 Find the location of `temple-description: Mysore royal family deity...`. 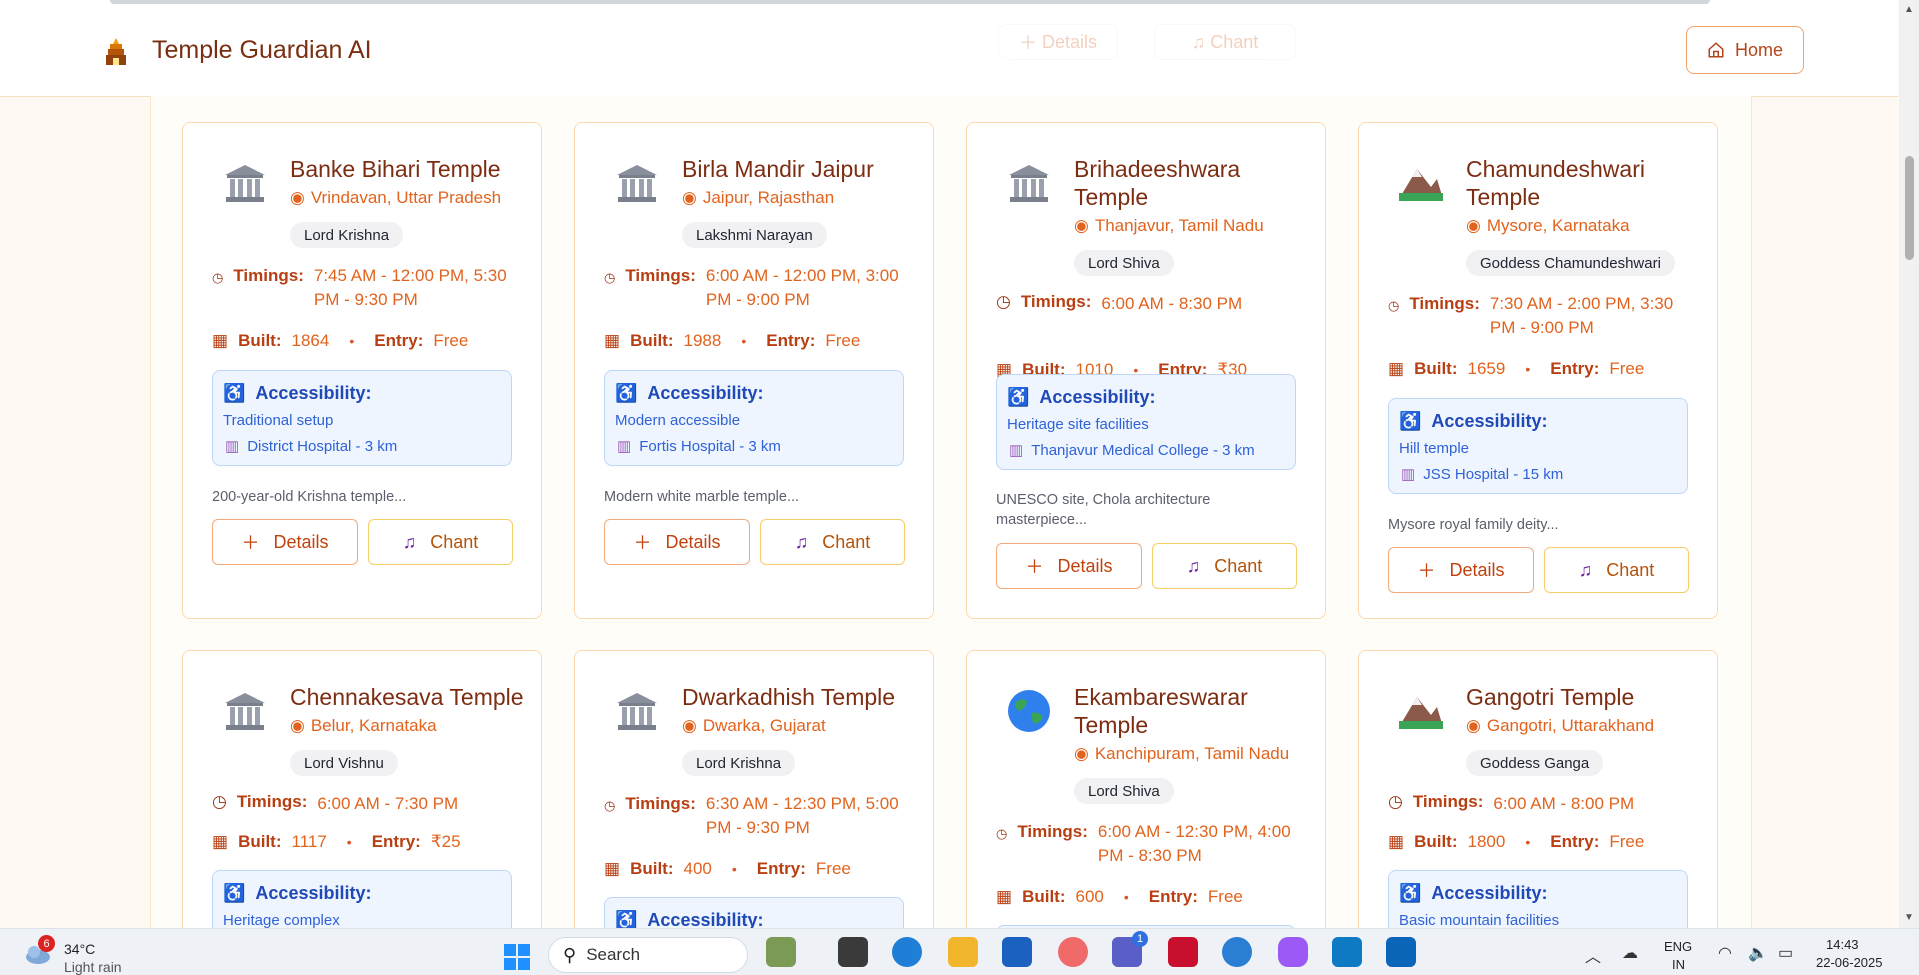

temple-description: Mysore royal family deity... is located at coordinates (1473, 525).